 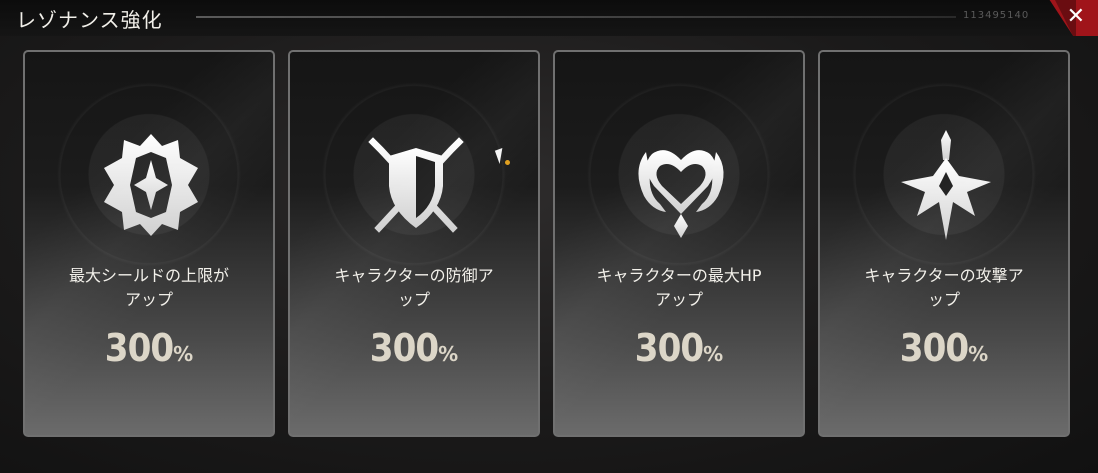 What do you see at coordinates (944, 288) in the screenshot?
I see `card-description: キャラクターの攻撃ア ップ` at bounding box center [944, 288].